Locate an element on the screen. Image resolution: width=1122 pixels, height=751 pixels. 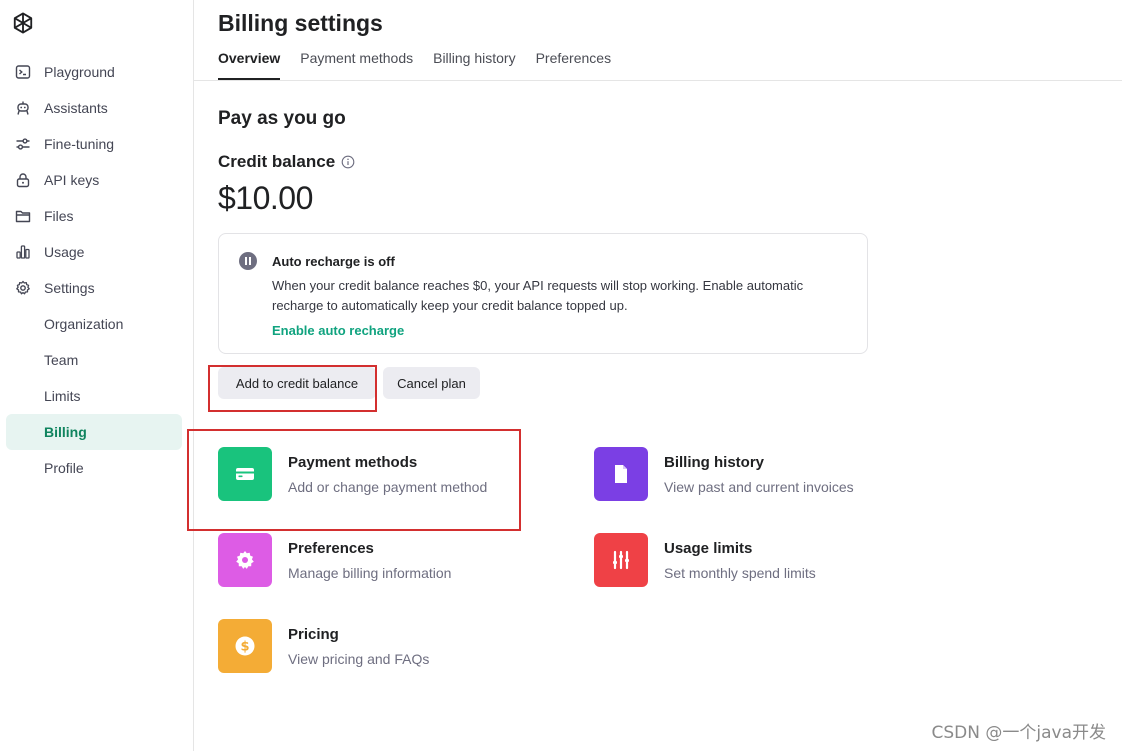
sidebar-item-settings: Settings is located at coordinates (94, 288).